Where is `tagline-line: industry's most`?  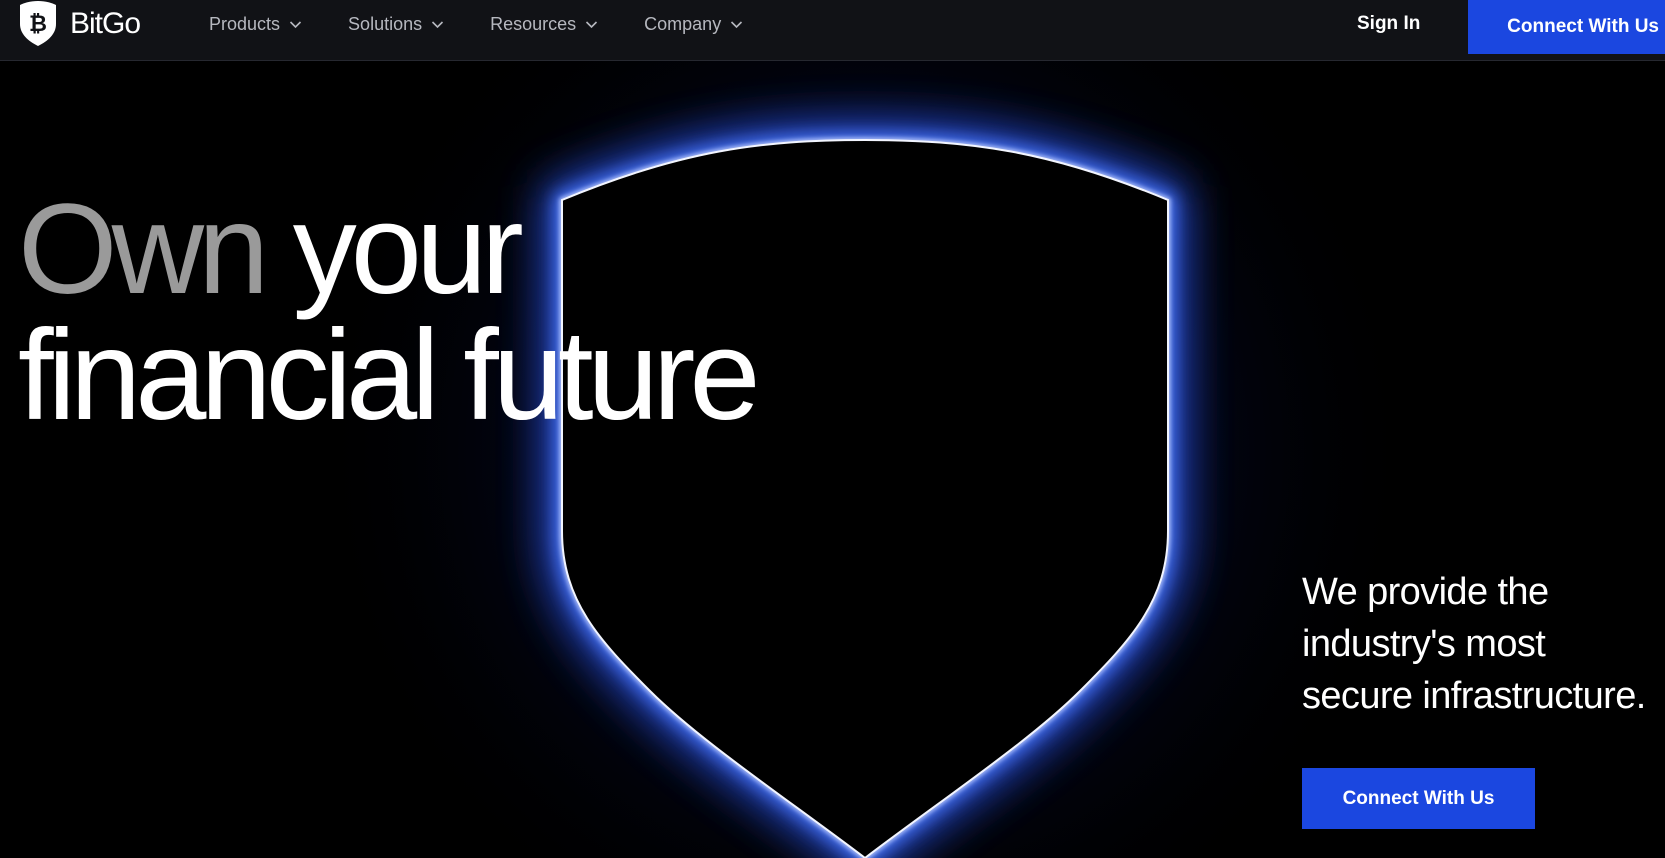
tagline-line: industry's most is located at coordinates (1424, 644).